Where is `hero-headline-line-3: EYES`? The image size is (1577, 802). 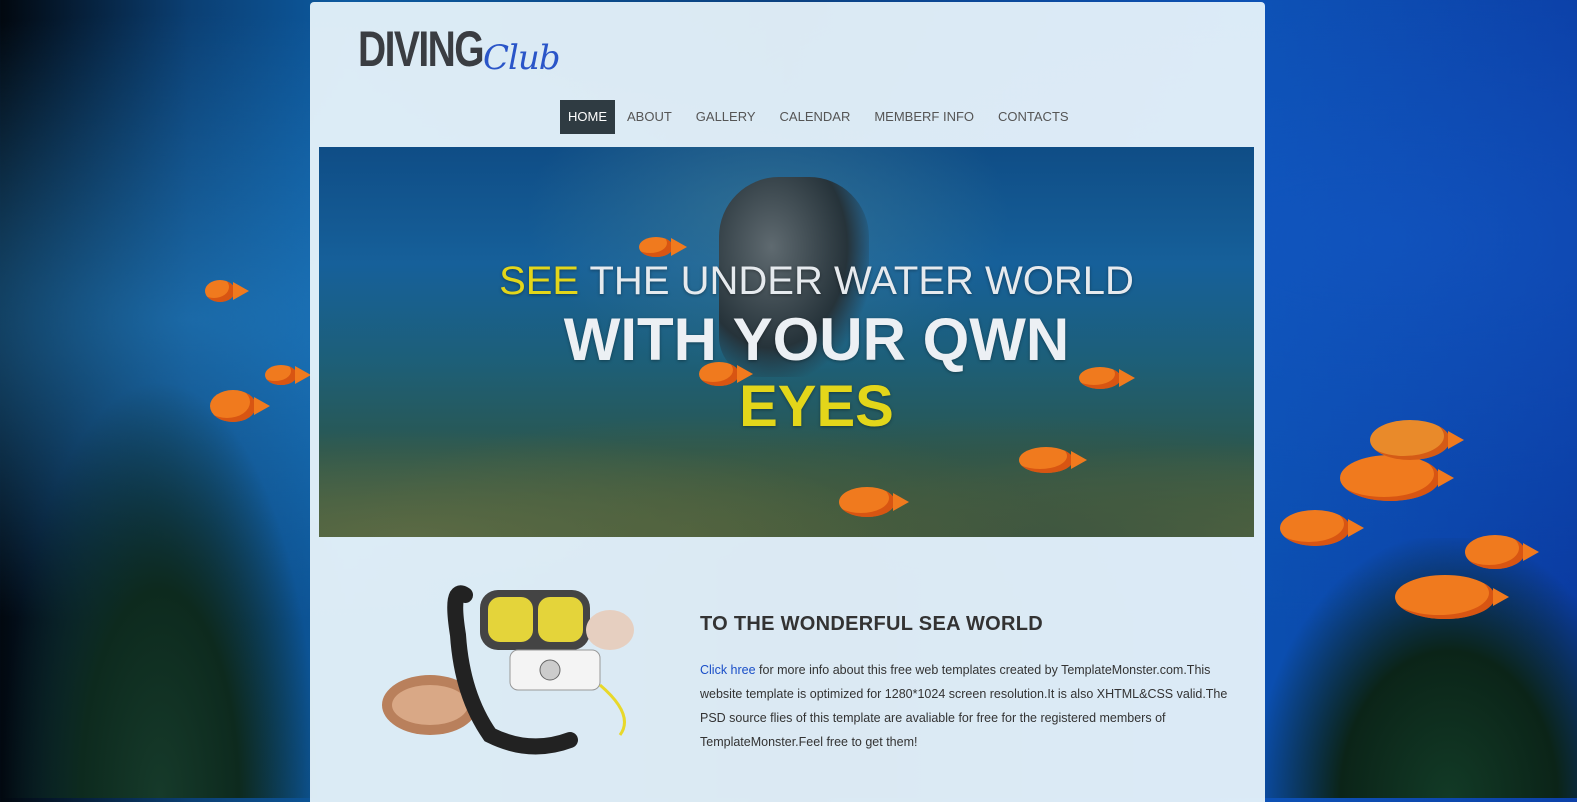
hero-headline-line-3: EYES is located at coordinates (816, 406).